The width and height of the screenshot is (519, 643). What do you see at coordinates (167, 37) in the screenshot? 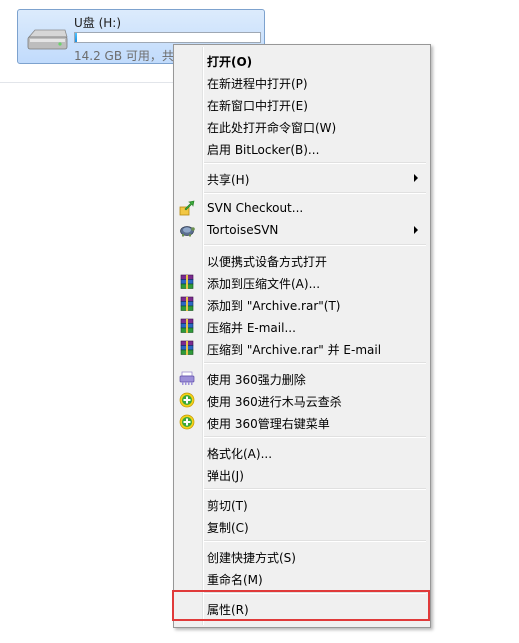
I see `drive-usage-bar` at bounding box center [167, 37].